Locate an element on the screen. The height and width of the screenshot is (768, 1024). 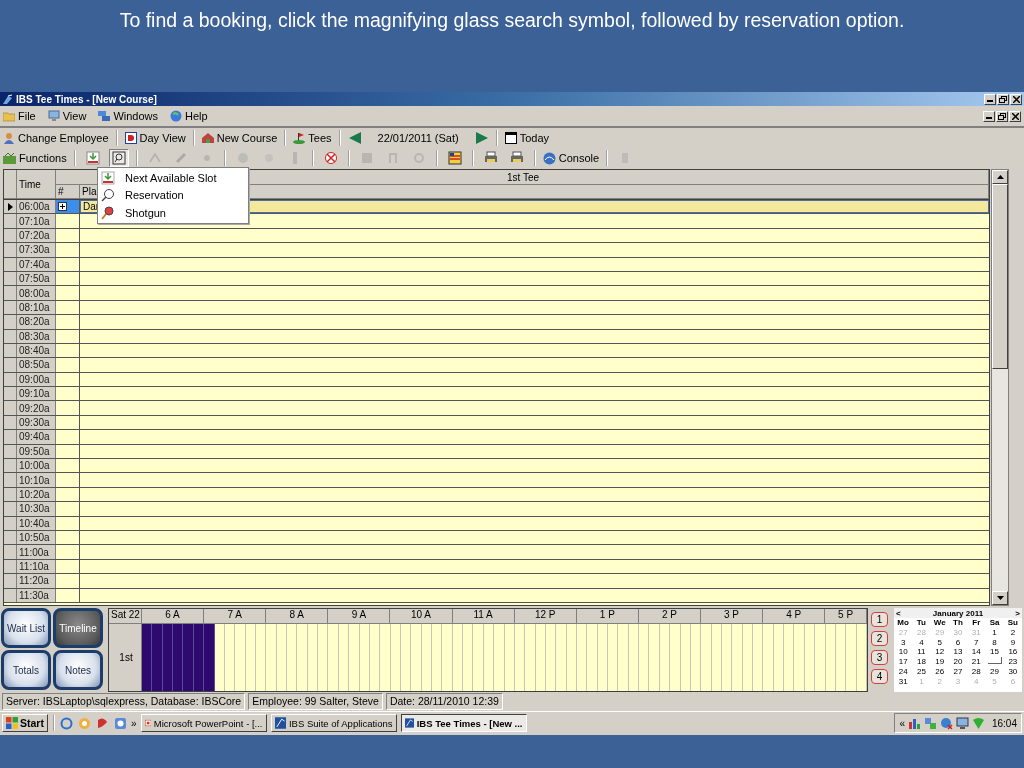
globe-tray-icon is located at coordinates (946, 723).